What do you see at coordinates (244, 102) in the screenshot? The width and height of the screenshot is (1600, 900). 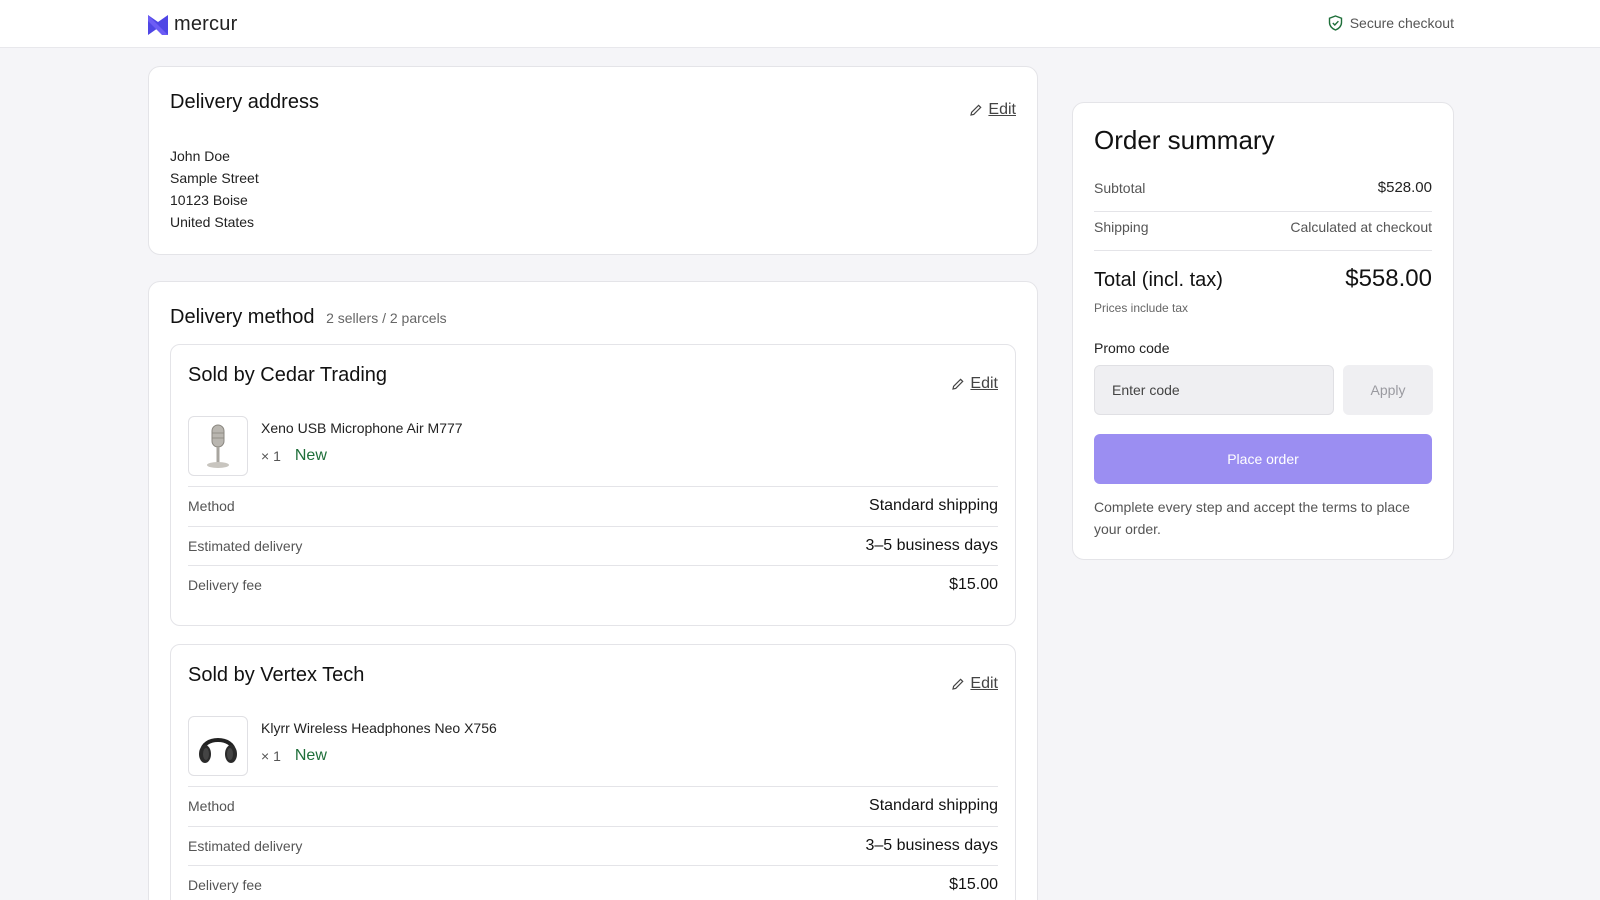 I see `delivery-address-title: Delivery address` at bounding box center [244, 102].